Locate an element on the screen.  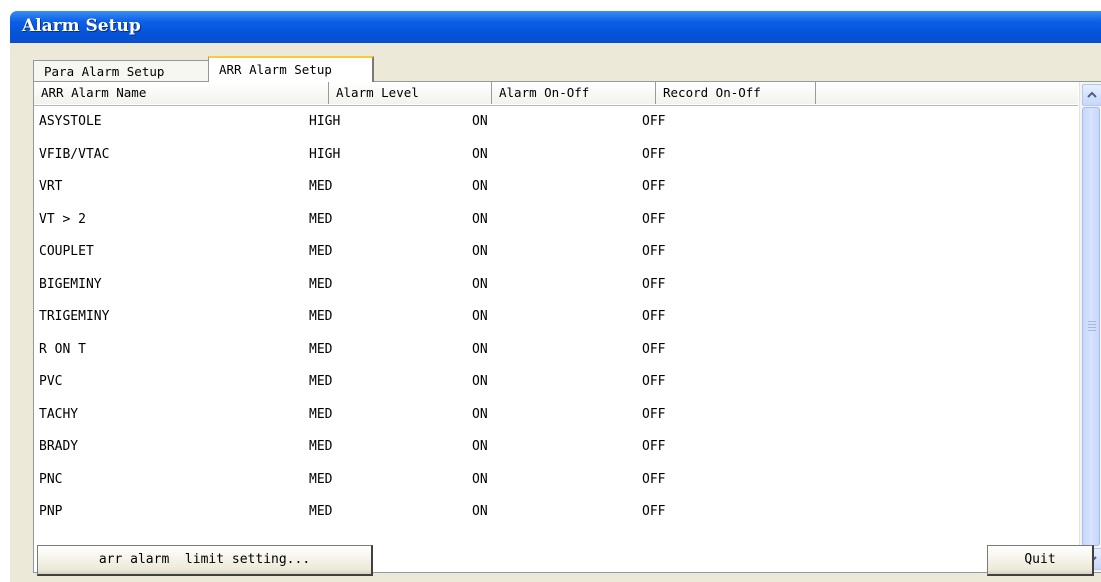
table-row: TRIGEMINY MED ON OFF is located at coordinates (556, 317).